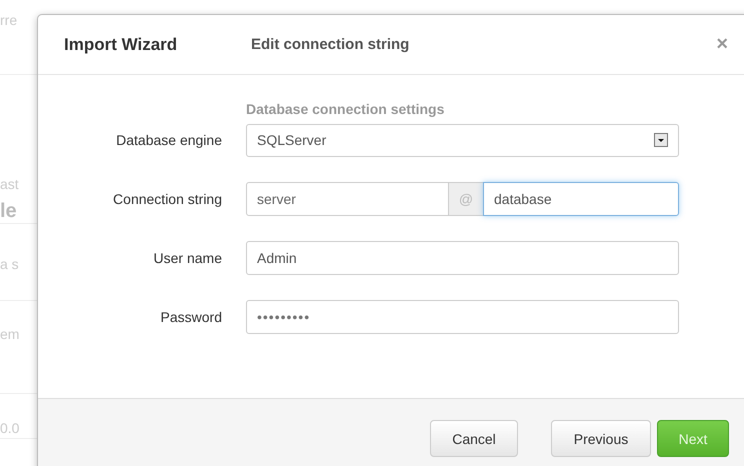 This screenshot has height=466, width=744. Describe the element at coordinates (462, 258) in the screenshot. I see `text-field: Admin` at that location.